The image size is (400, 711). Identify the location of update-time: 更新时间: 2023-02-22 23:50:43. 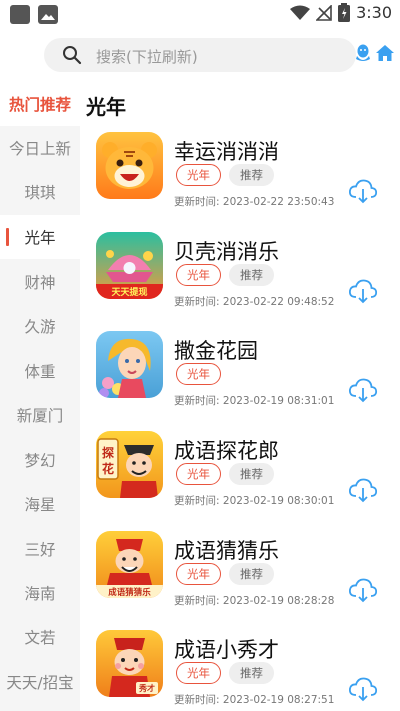
(254, 202).